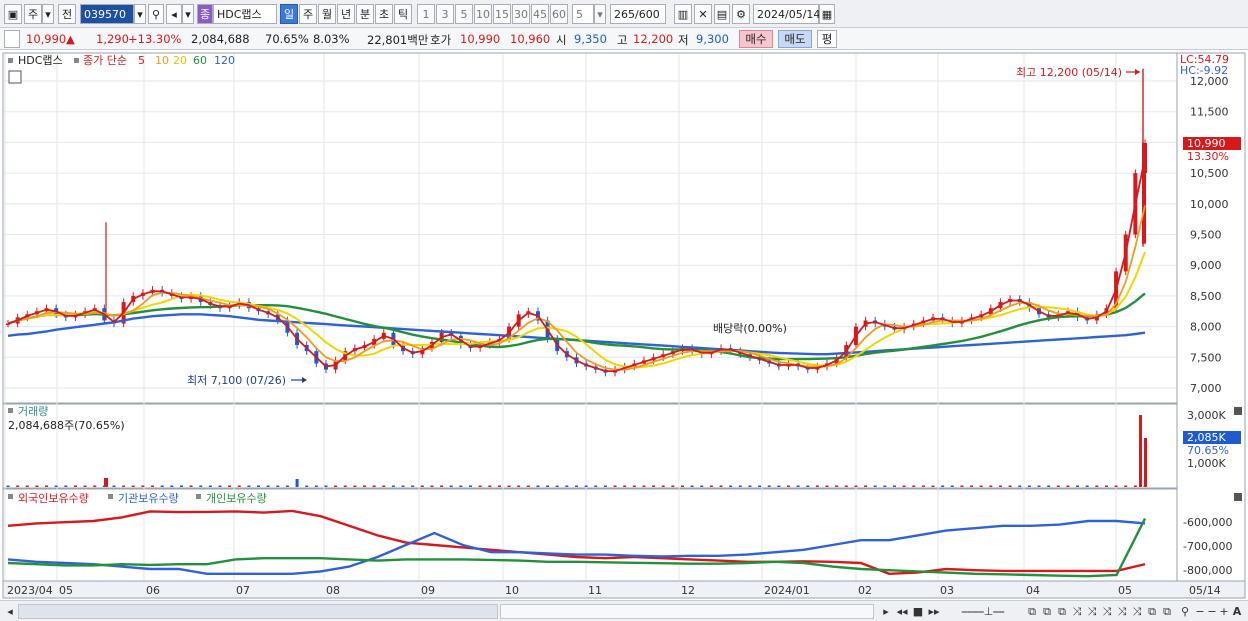 The image size is (1248, 621). What do you see at coordinates (327, 14) in the screenshot?
I see `tab-monthly: 월` at bounding box center [327, 14].